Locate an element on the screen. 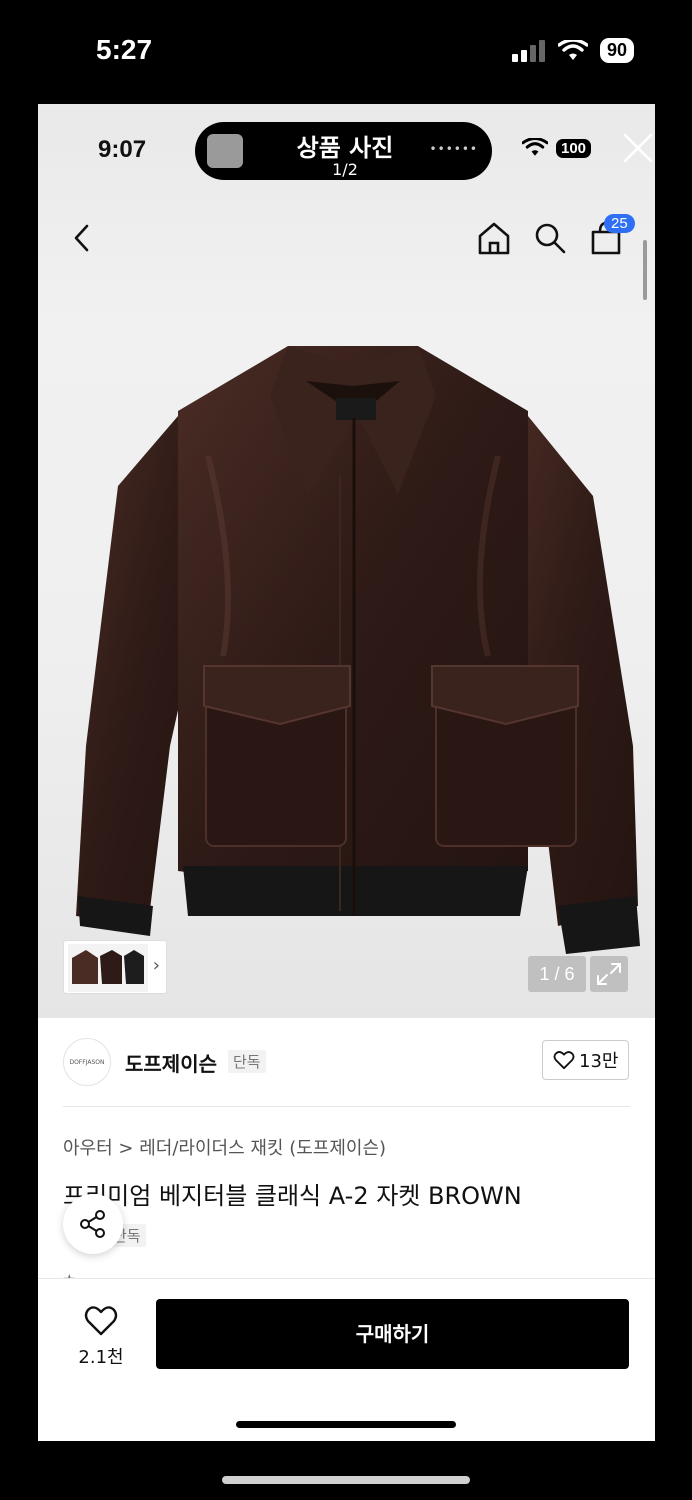  thumbnail-strip: › is located at coordinates (115, 967).